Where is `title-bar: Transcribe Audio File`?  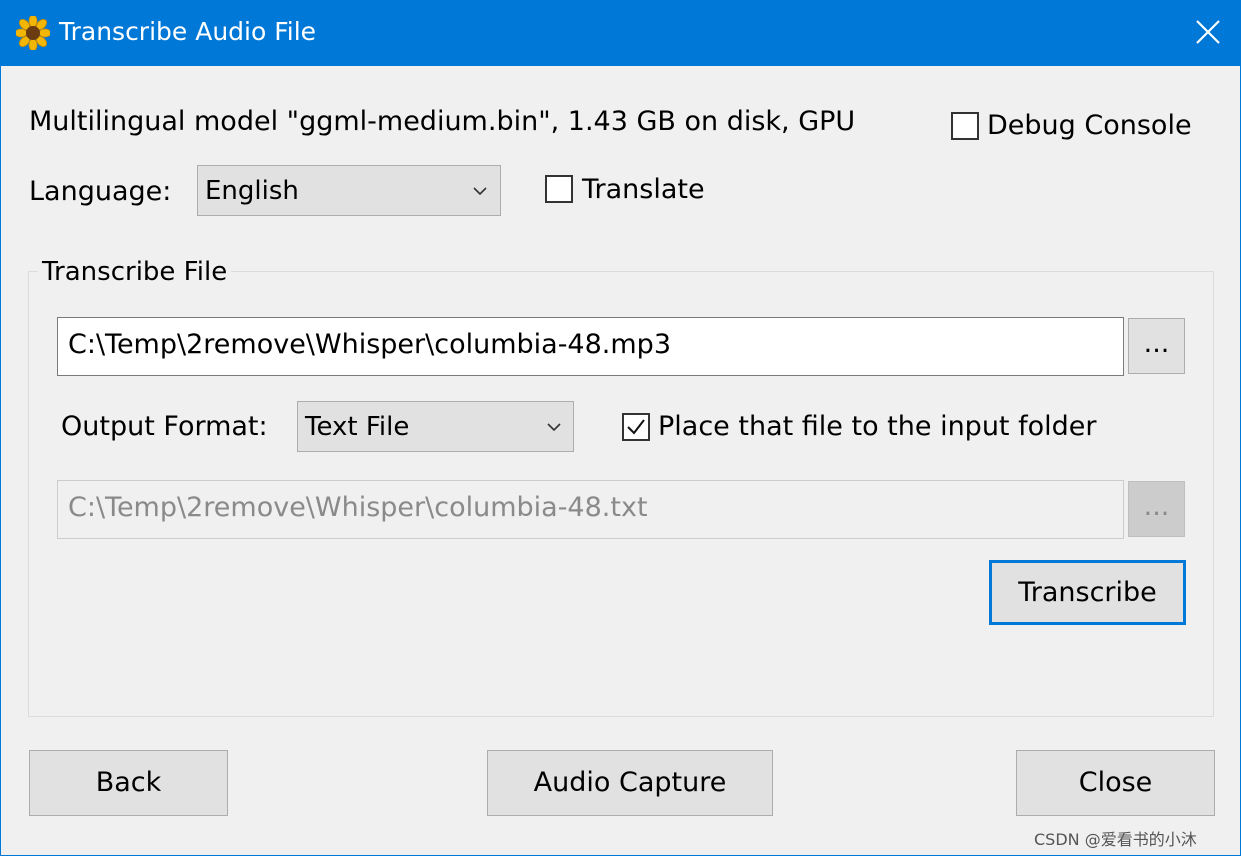 title-bar: Transcribe Audio File is located at coordinates (620, 33).